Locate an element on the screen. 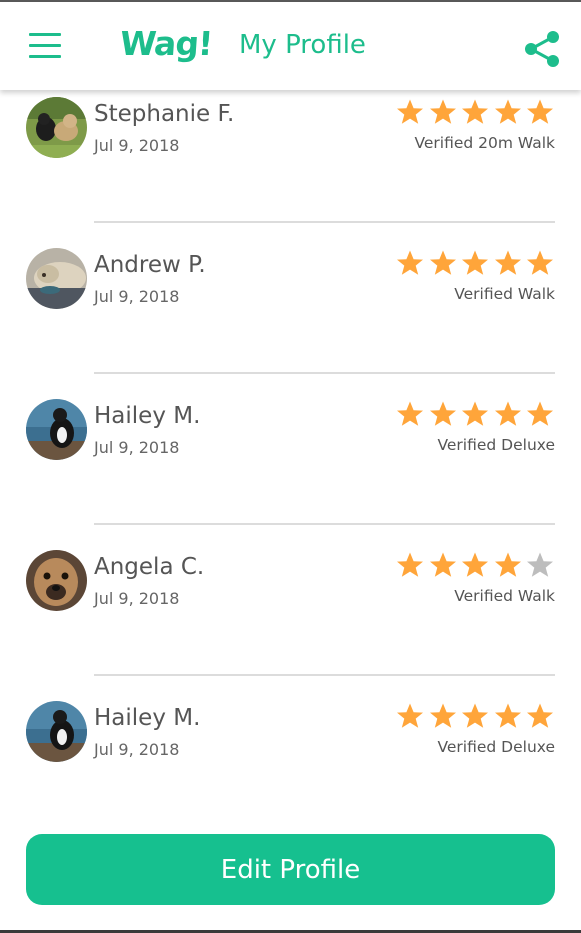 Image resolution: width=581 pixels, height=933 pixels. app-header: Wag! My Profile is located at coordinates (290, 46).